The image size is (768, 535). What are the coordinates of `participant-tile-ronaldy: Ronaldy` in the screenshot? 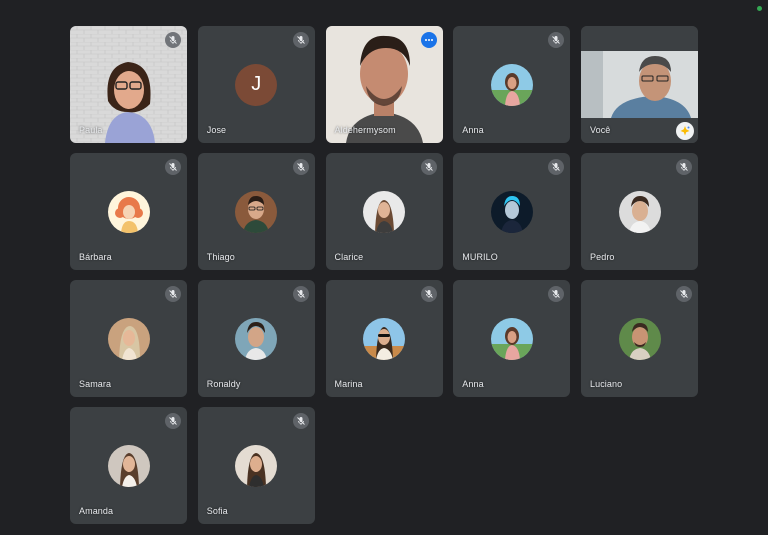 It's located at (256, 338).